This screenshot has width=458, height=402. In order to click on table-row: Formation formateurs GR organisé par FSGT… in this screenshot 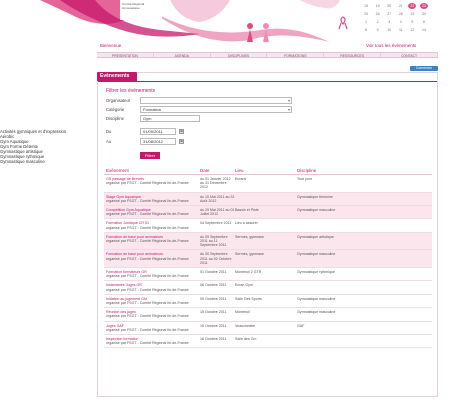, I will do `click(268, 275)`.